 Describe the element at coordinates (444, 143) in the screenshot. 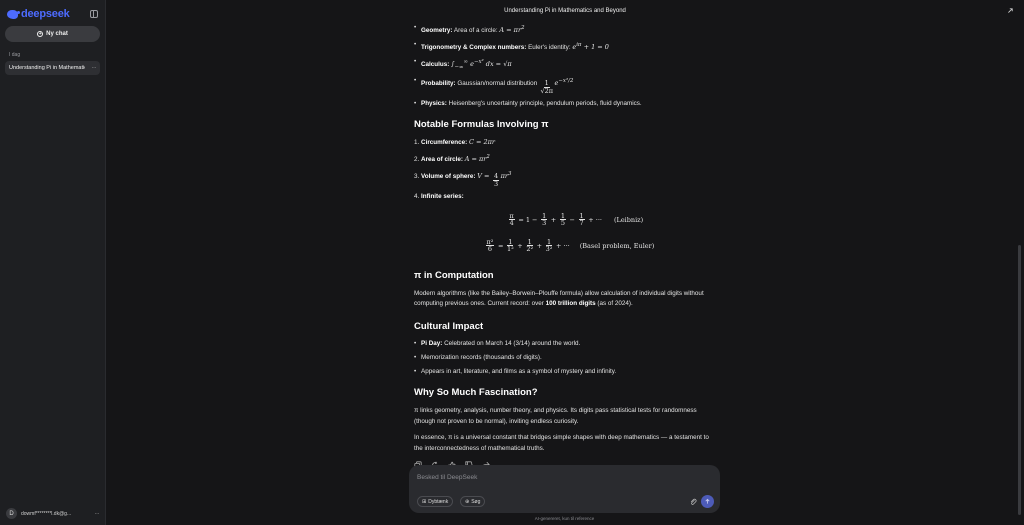

I see `item-label: Circumference:` at that location.